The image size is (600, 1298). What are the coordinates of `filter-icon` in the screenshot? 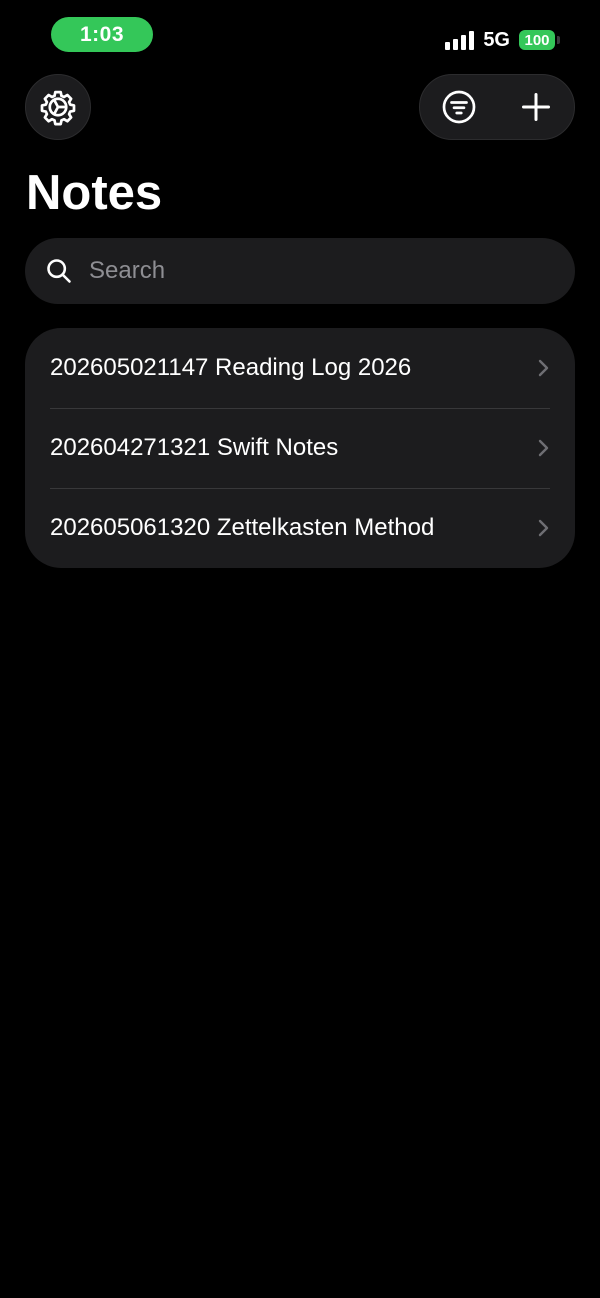 It's located at (458, 107).